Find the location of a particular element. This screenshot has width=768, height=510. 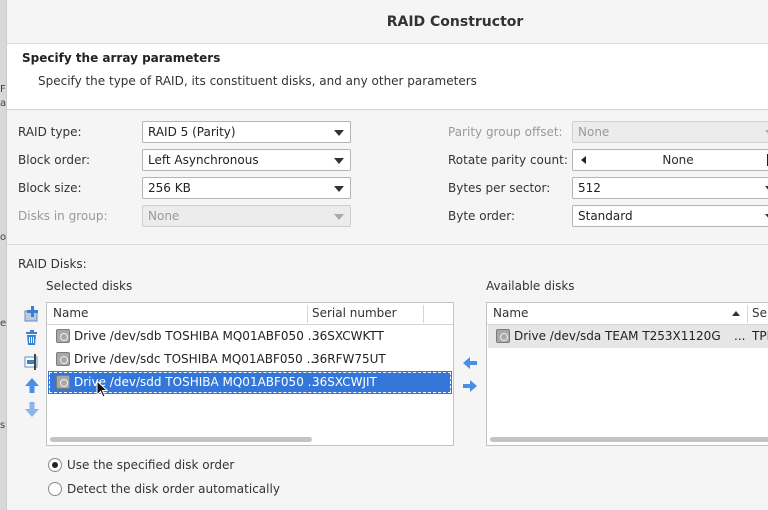

edit-disk-button is located at coordinates (32, 362).